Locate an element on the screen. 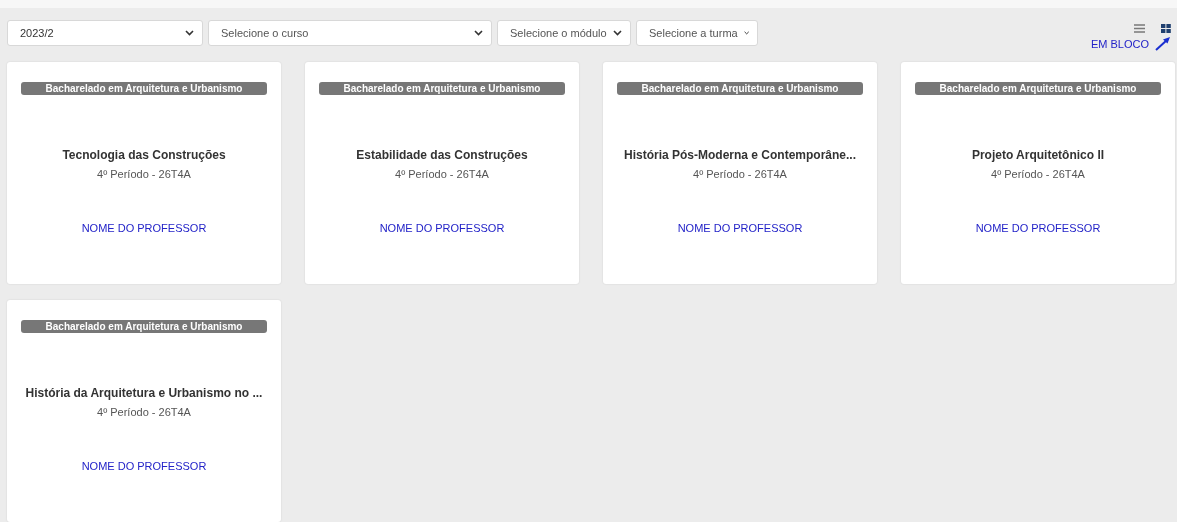 The image size is (1177, 522). course-card: Bacharelado em Arquitetura e Urbanismo História da Arquitetura e Urbanismo no ... 4º Período - 26T4A NOME DO PROFESSOR is located at coordinates (144, 411).